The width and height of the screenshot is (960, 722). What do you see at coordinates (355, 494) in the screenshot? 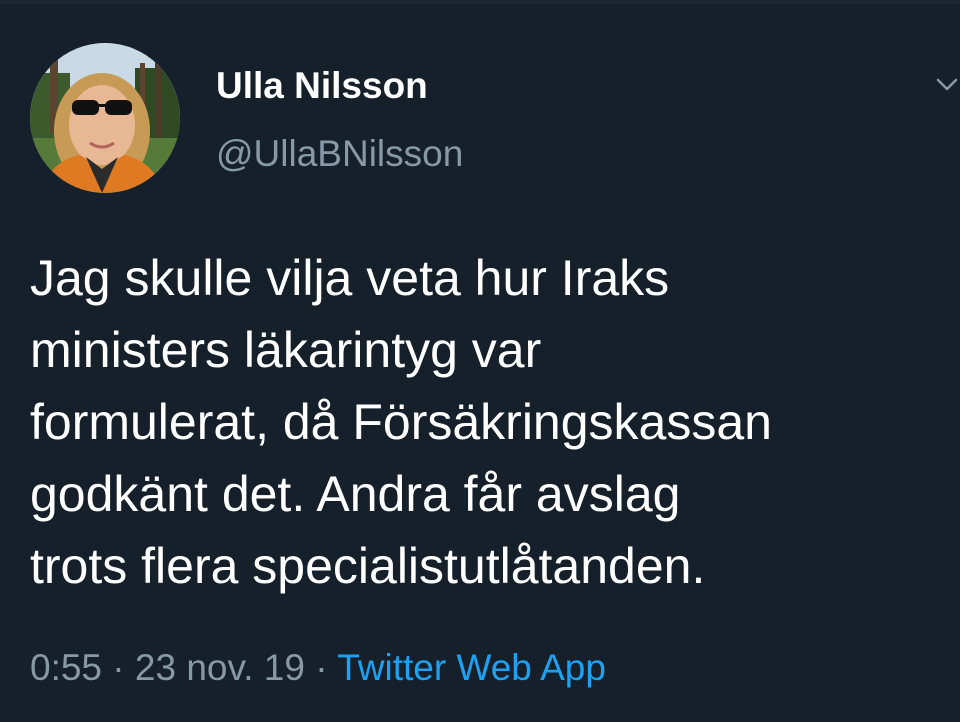
I see `tweet-text-line: godkänt det. Andra får avslag` at bounding box center [355, 494].